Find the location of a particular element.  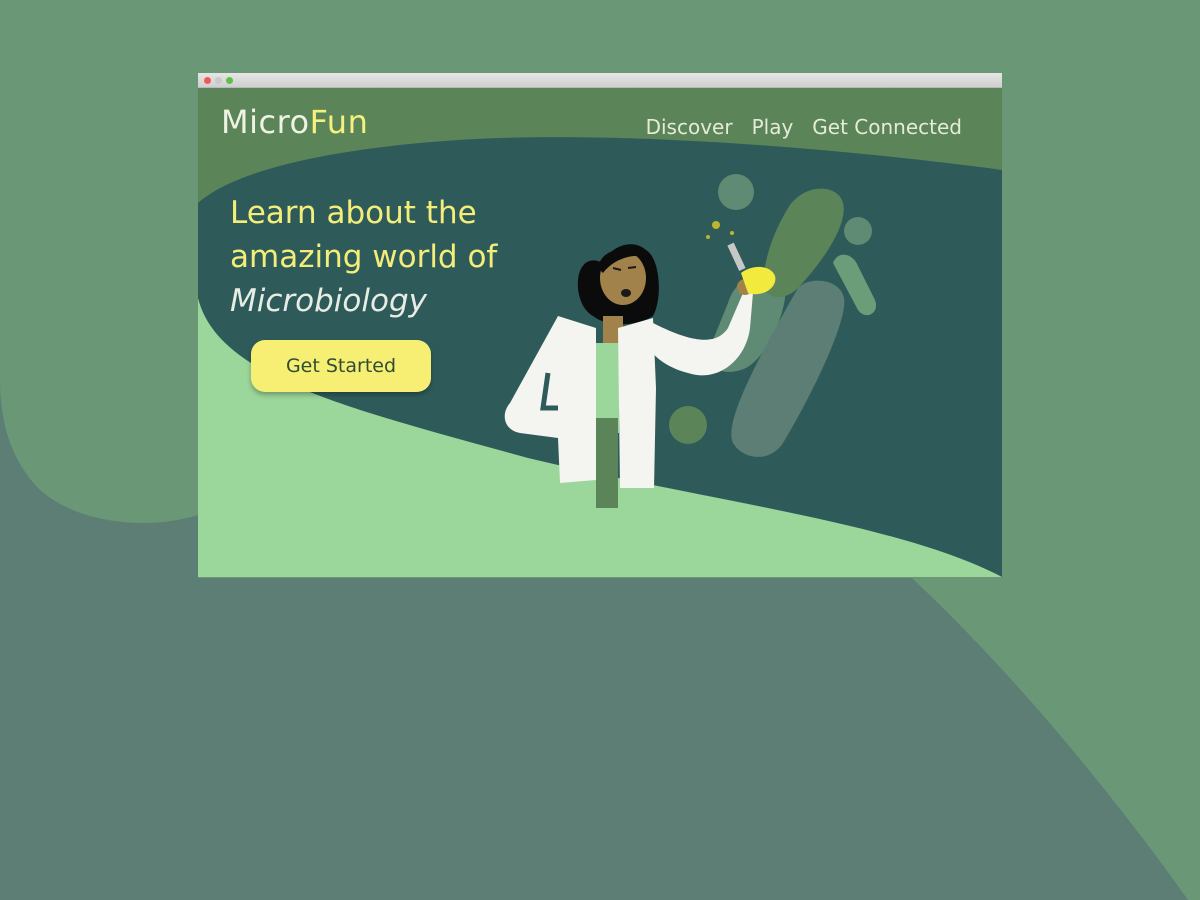

scientist-pants is located at coordinates (607, 463).